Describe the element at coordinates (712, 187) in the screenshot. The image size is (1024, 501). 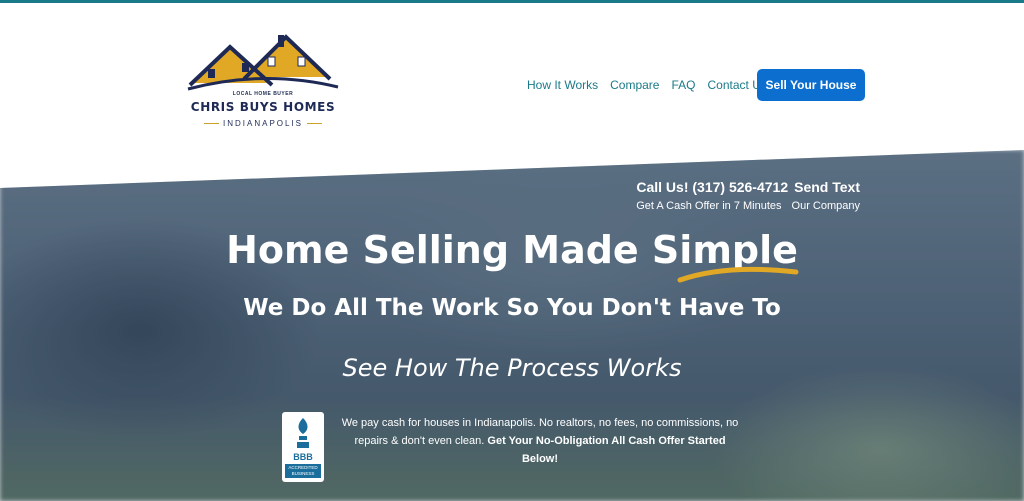
I see `call-us-link: Call Us! (317) 526-4712` at that location.